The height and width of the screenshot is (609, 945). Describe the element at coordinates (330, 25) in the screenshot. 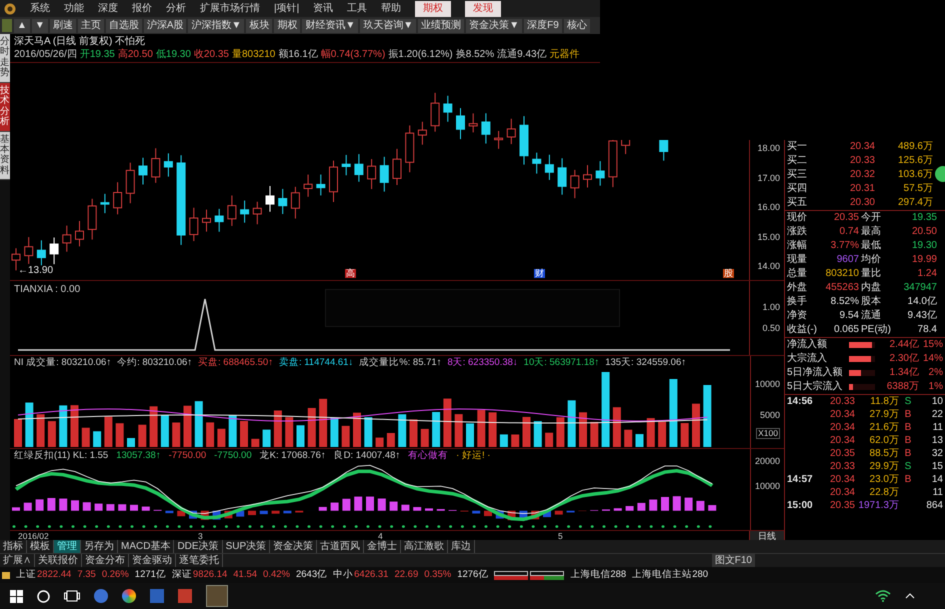

I see `toolbar-button: 财经资讯▼` at that location.